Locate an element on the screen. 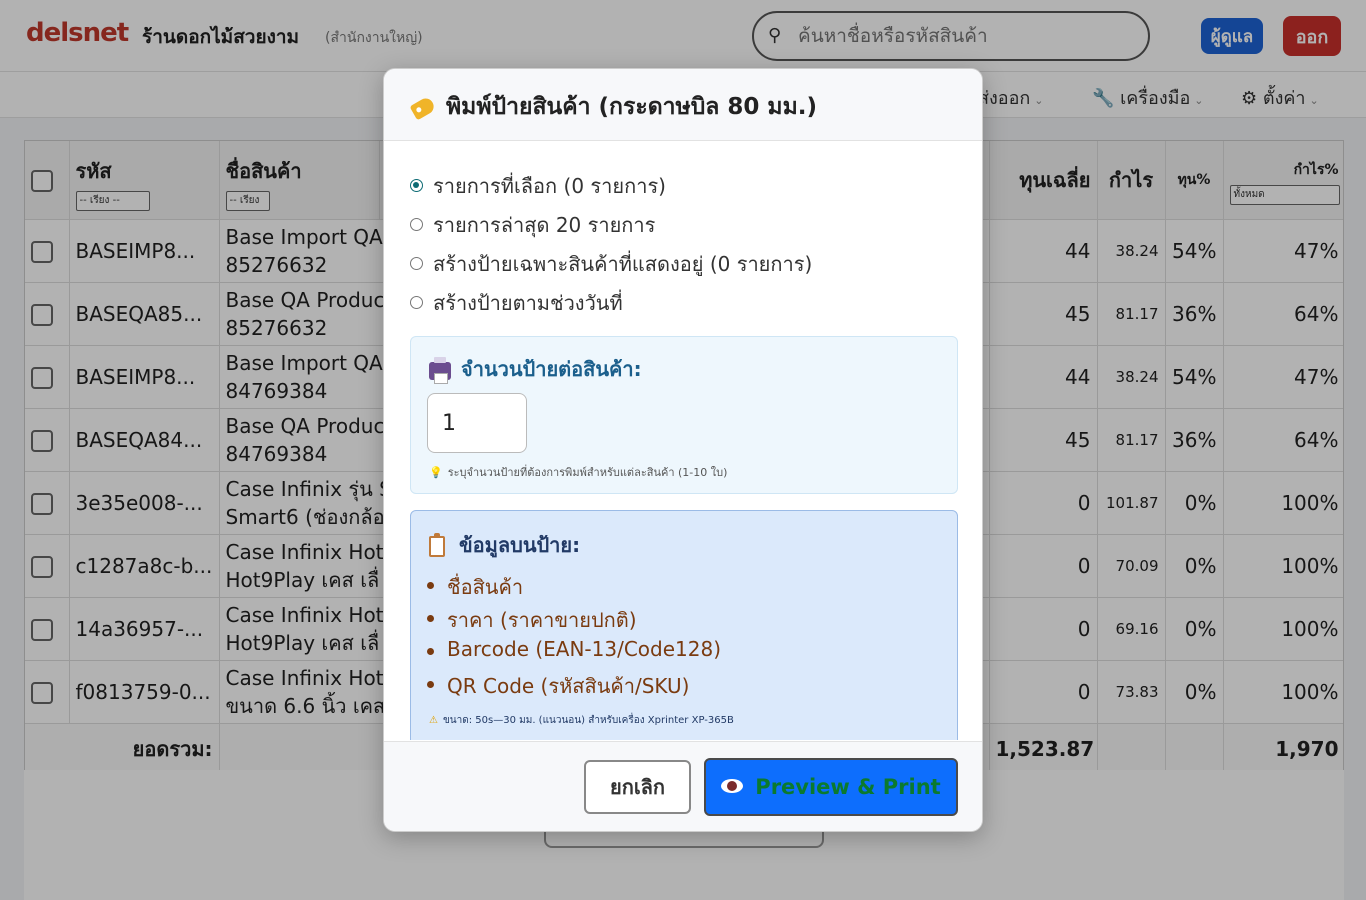  option-date-range: สร้างป้ายตามช่วงวันที่ is located at coordinates (516, 303).